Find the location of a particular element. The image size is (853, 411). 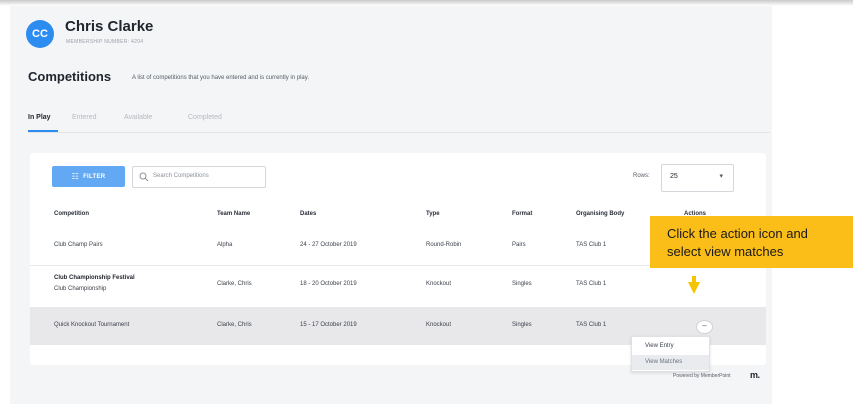

cell-type: Round-Robin is located at coordinates (444, 245).